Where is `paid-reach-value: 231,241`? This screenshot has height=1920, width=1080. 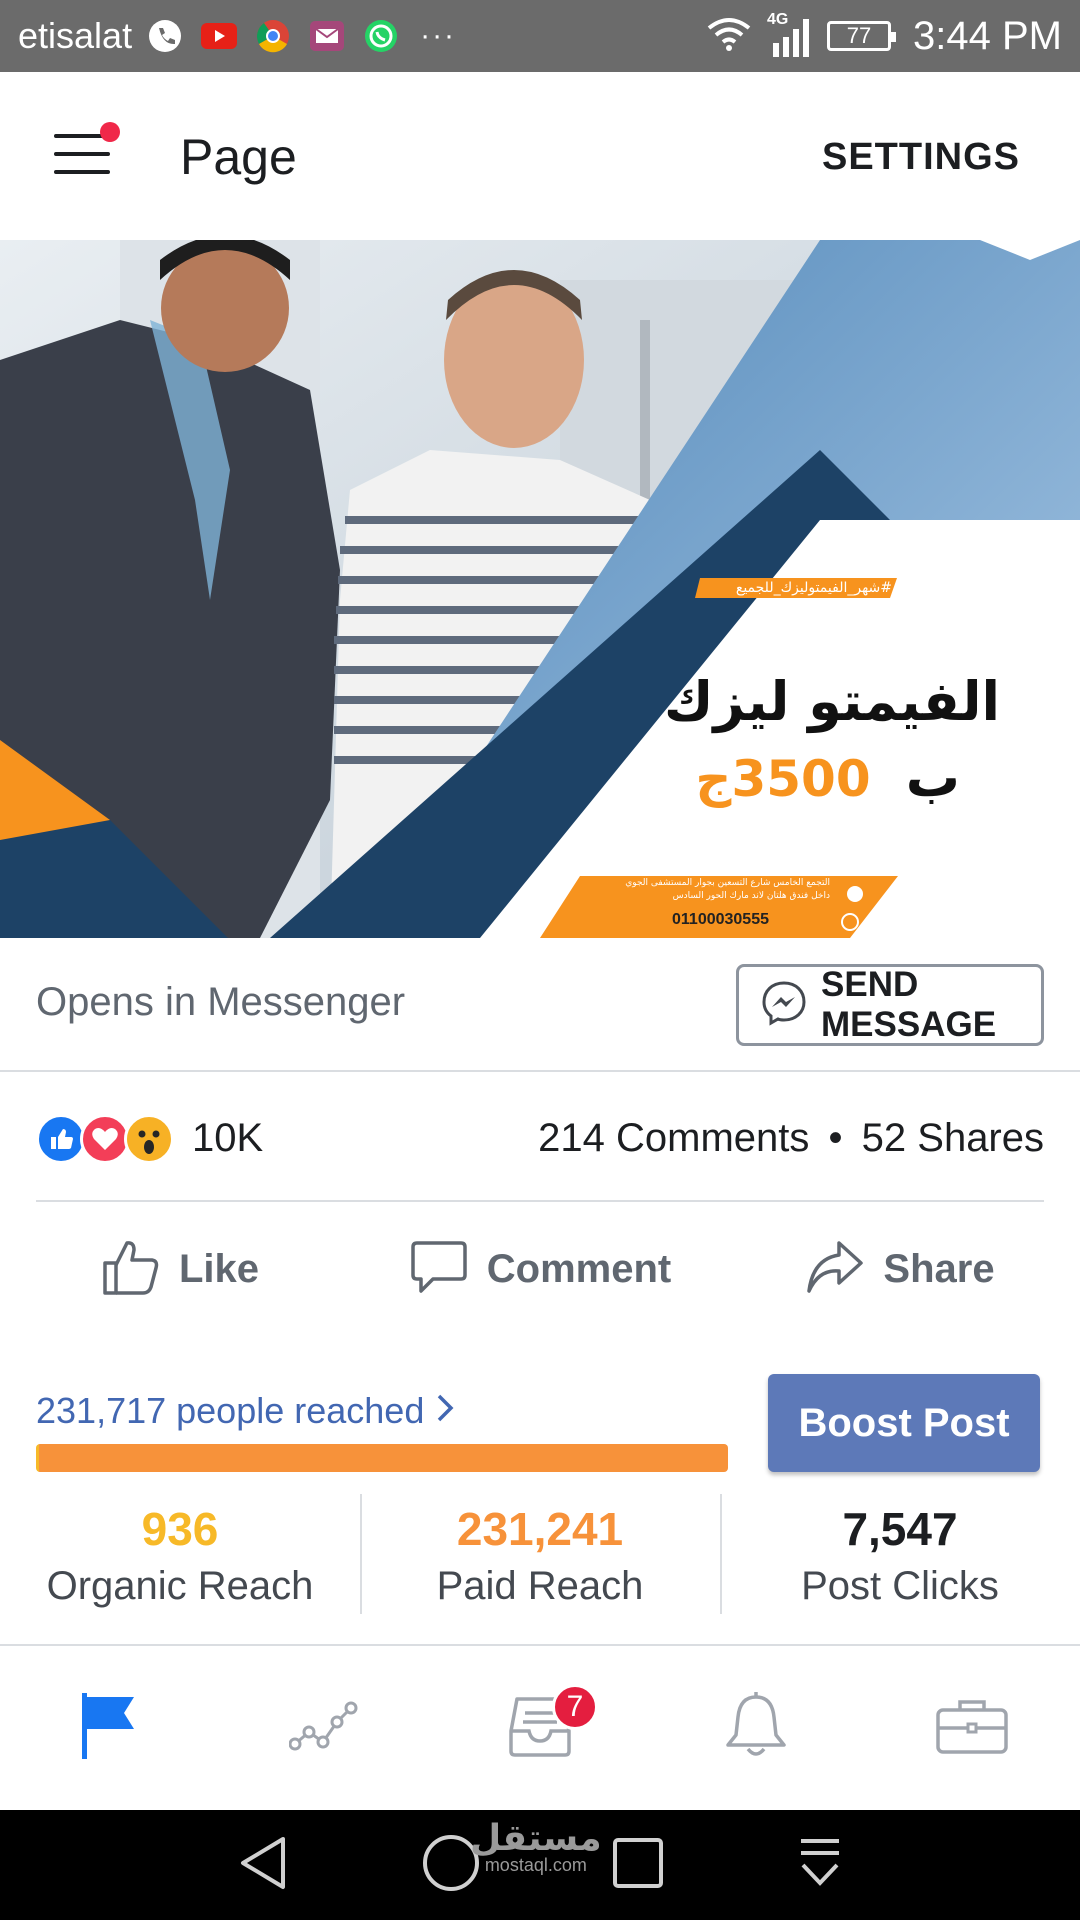
paid-reach-value: 231,241 is located at coordinates (540, 1529).